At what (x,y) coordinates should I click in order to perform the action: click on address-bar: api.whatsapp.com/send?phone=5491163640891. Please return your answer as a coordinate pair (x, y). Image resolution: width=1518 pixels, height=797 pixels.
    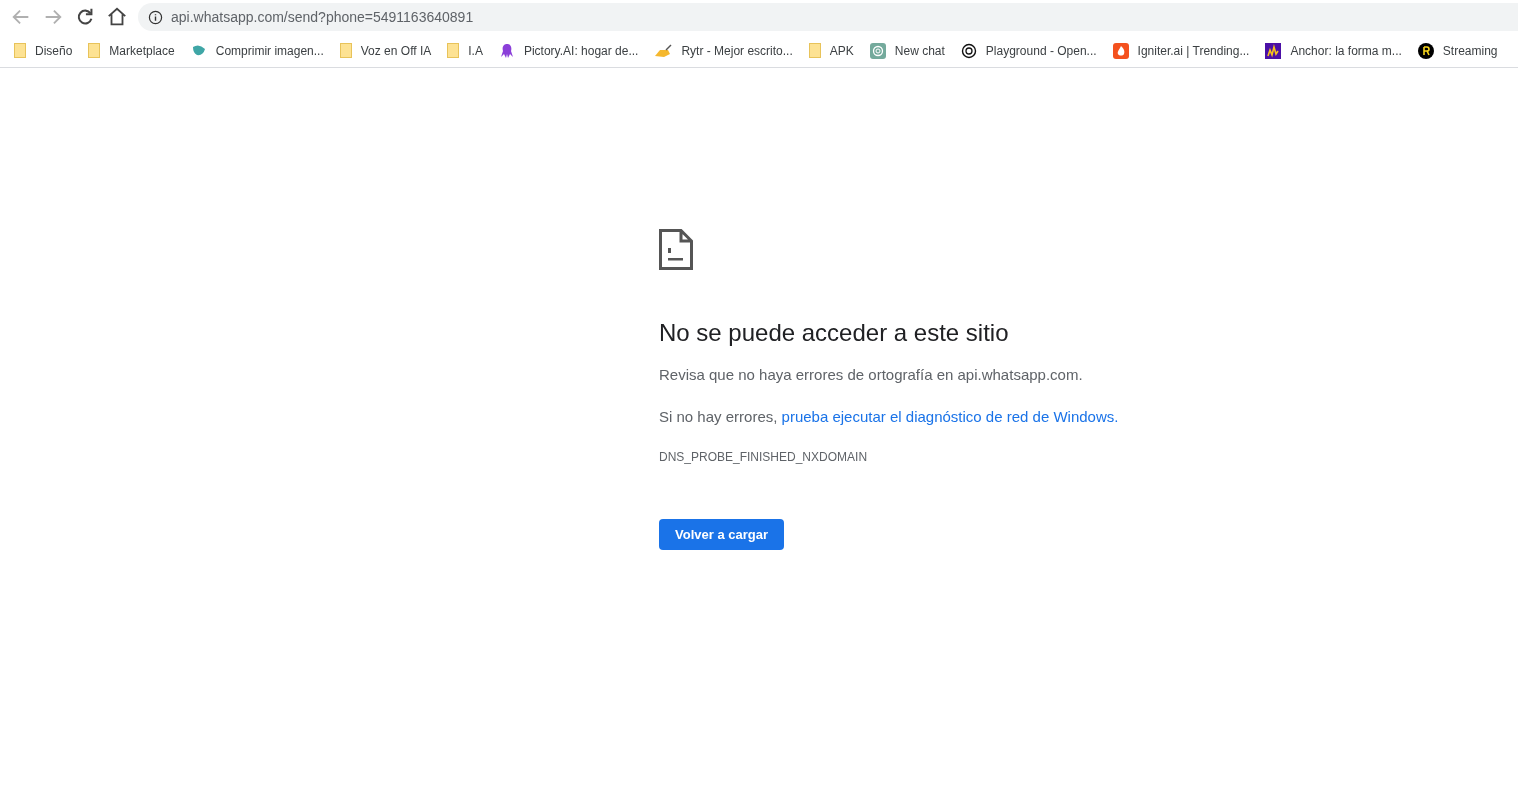
    Looking at the image, I should click on (828, 17).